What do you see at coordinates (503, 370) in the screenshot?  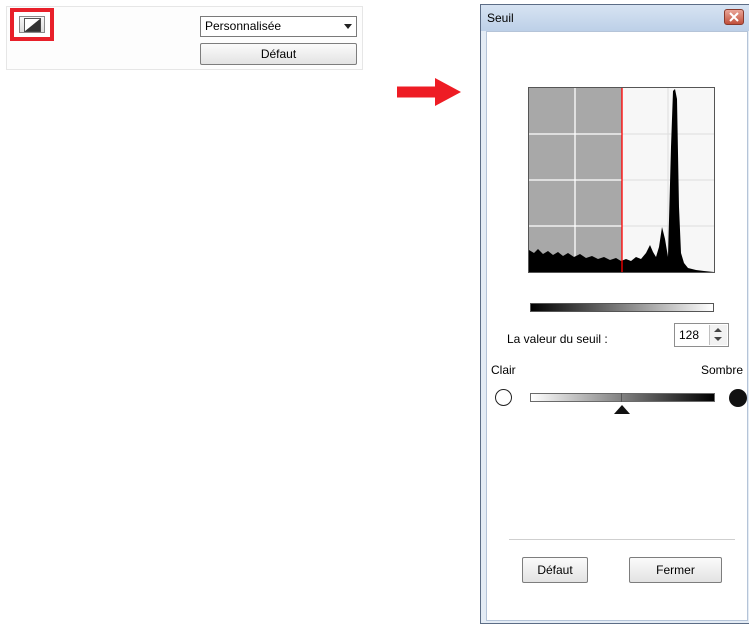 I see `light-label: Clair` at bounding box center [503, 370].